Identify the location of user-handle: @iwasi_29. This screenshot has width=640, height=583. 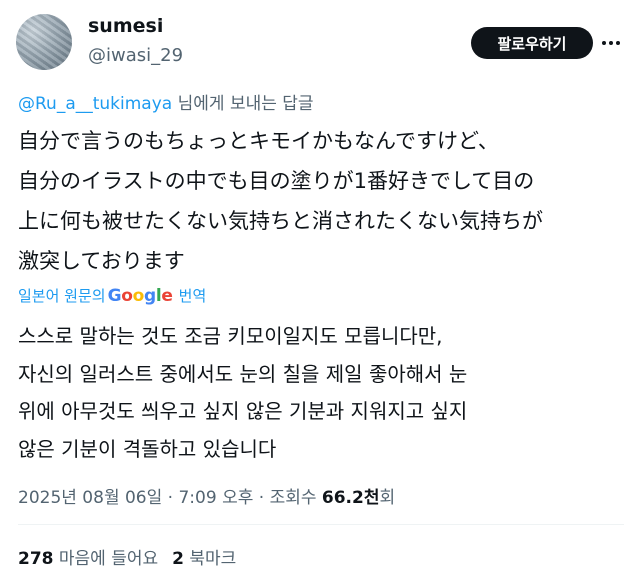
(135, 55).